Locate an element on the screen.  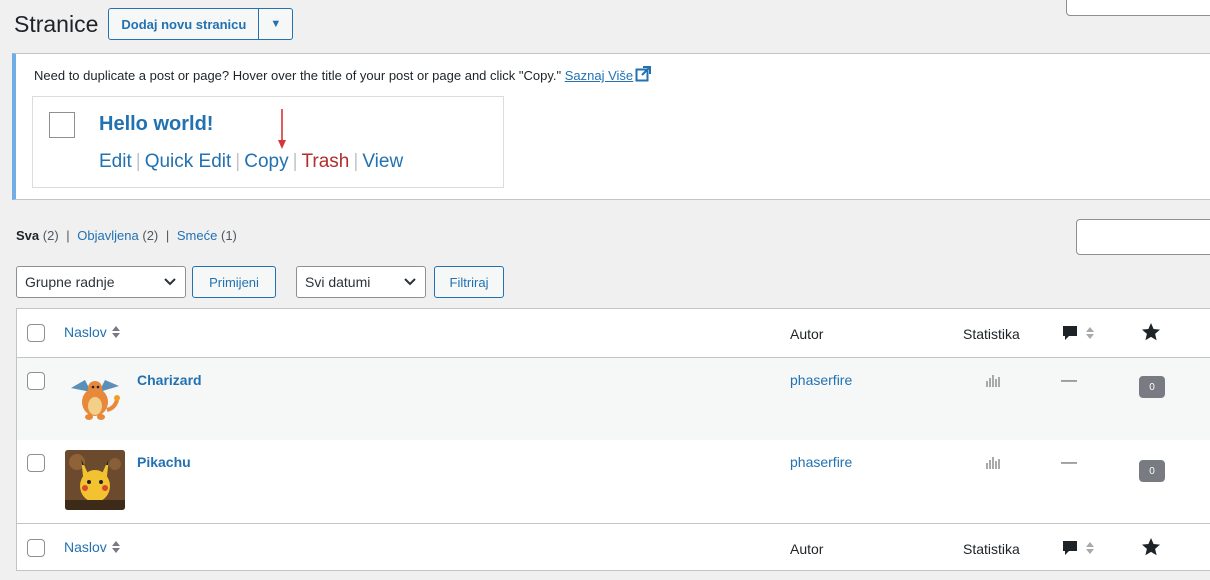
apply-button: Primijeni is located at coordinates (234, 282).